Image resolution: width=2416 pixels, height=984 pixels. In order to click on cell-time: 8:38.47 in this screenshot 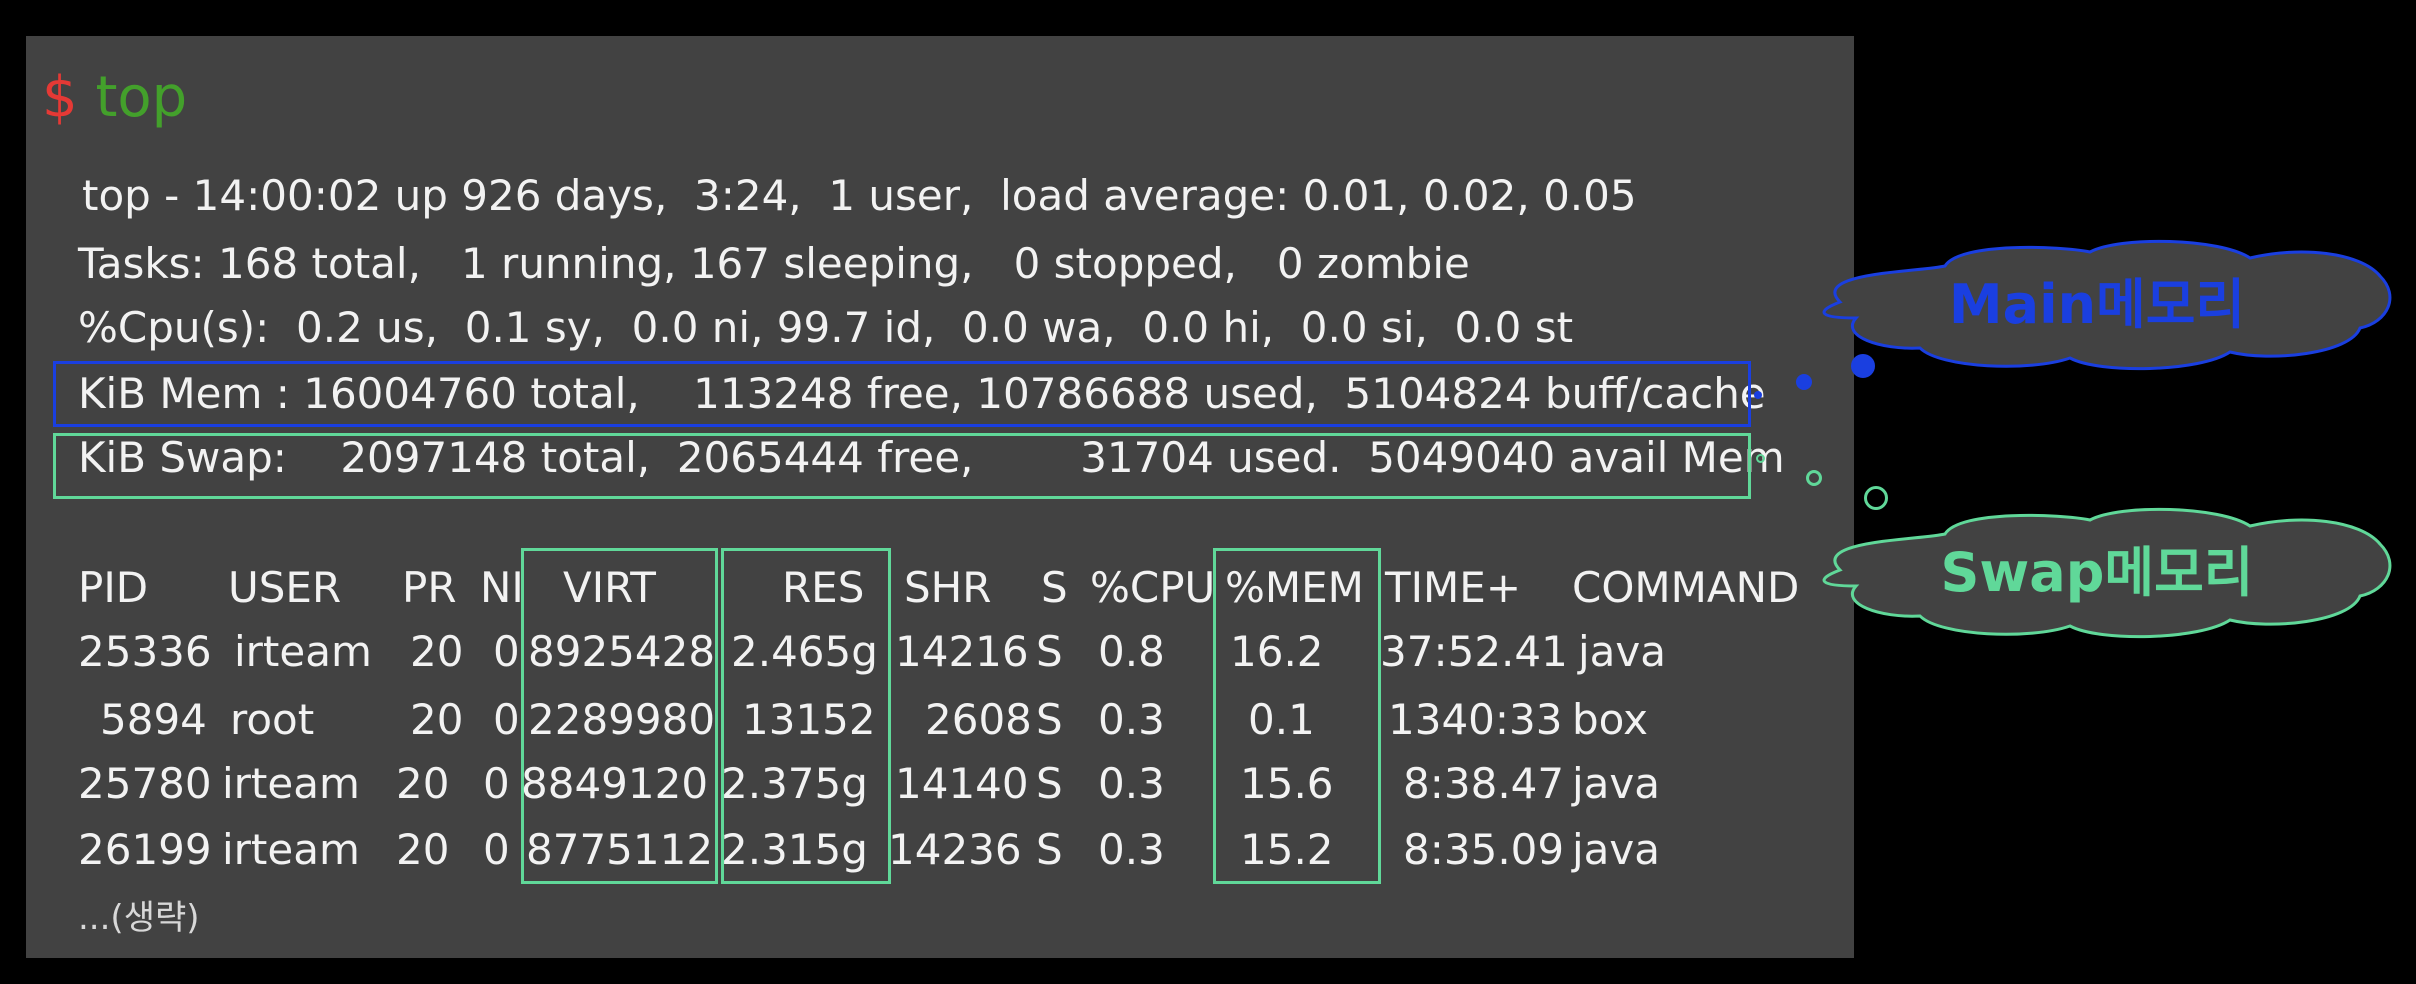, I will do `click(1484, 783)`.